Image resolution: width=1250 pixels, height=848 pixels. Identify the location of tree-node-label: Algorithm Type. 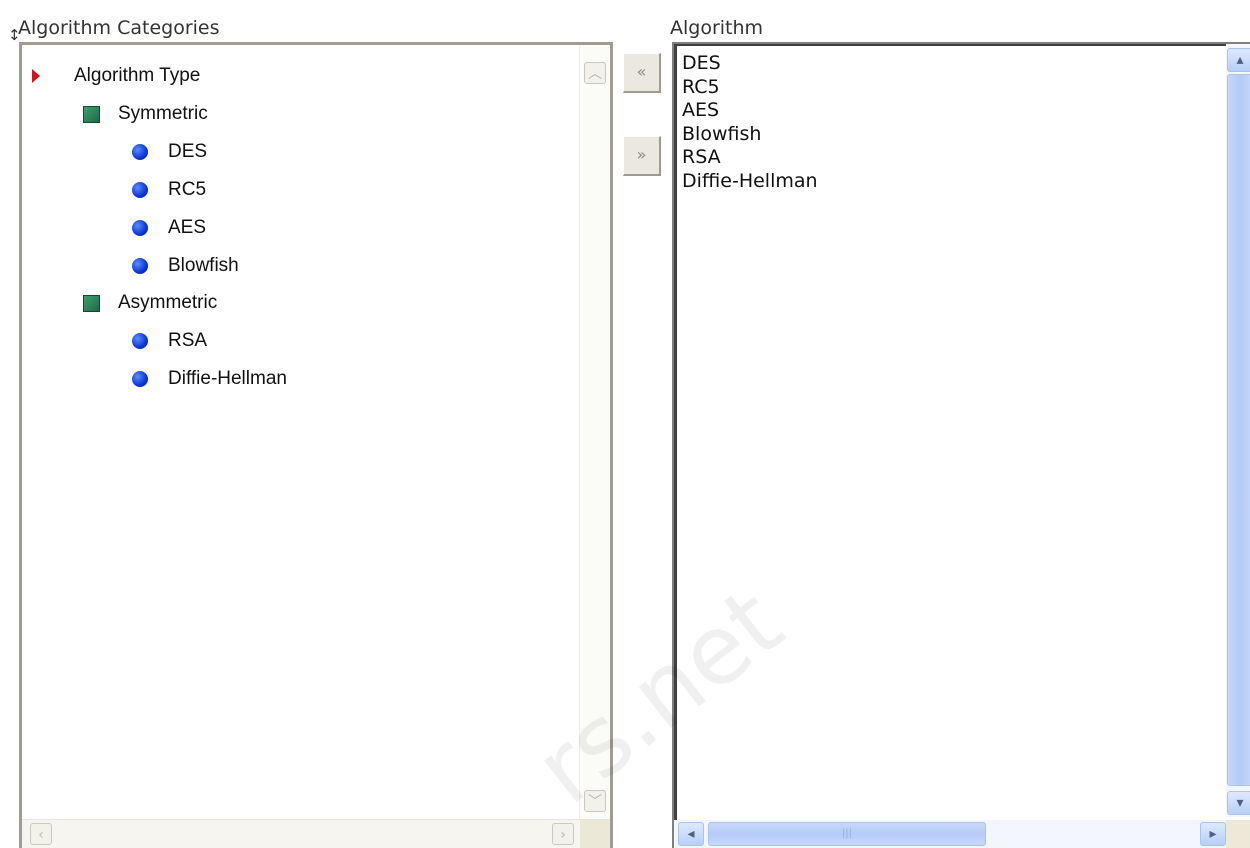
(137, 75).